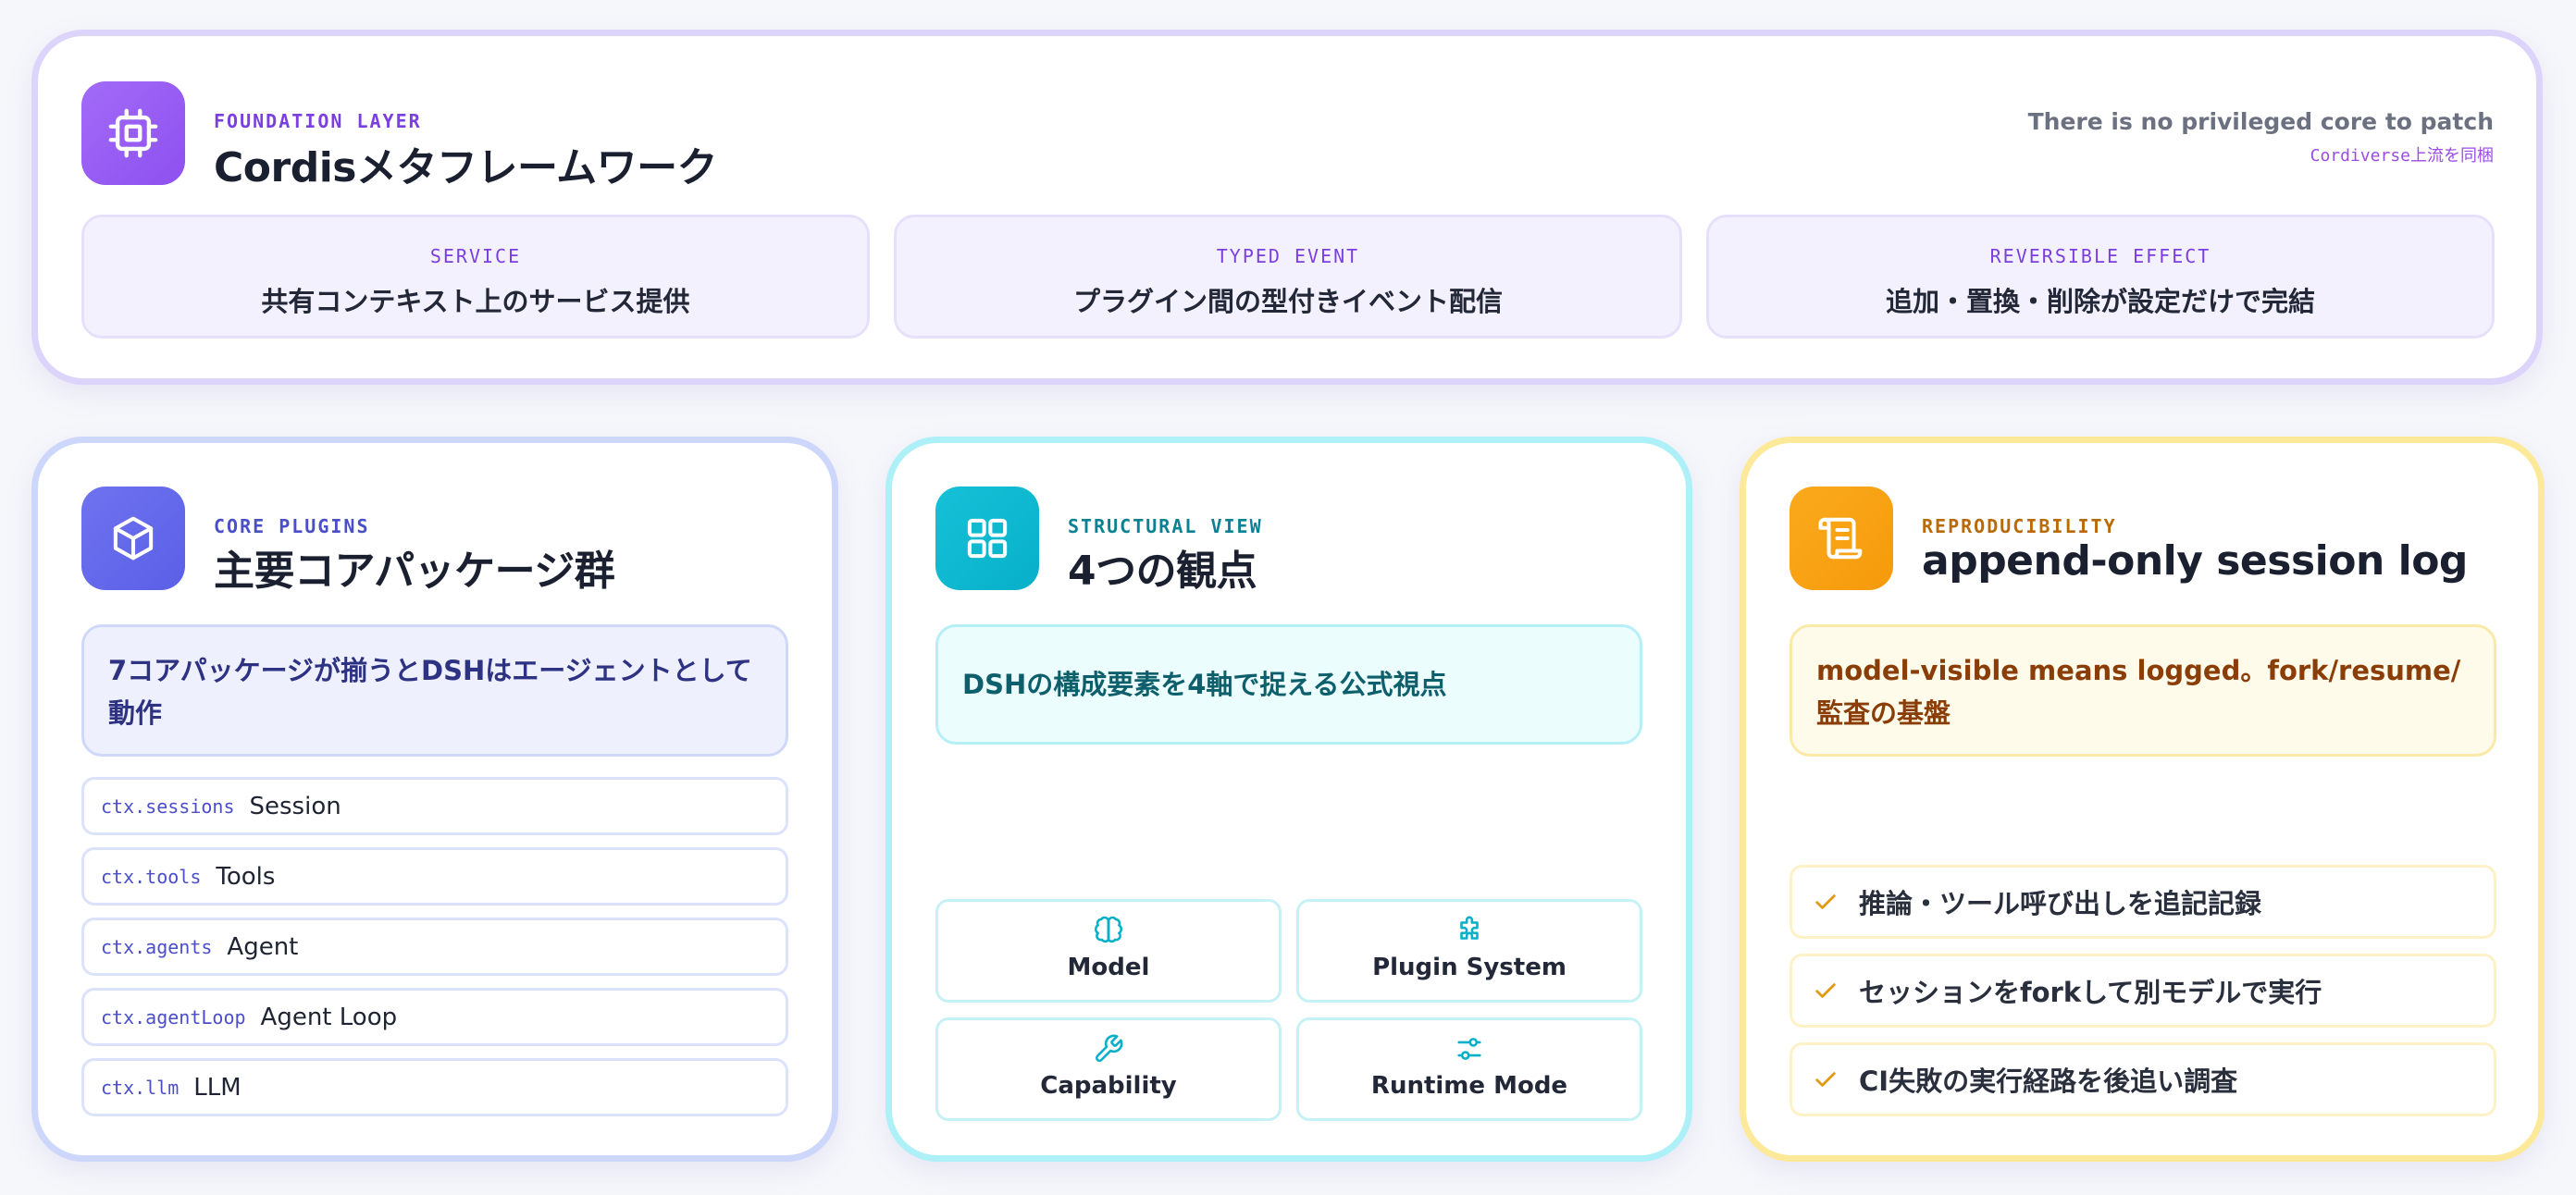  Describe the element at coordinates (466, 167) in the screenshot. I see `foundation-title: Cordisメタフレームワーク` at that location.